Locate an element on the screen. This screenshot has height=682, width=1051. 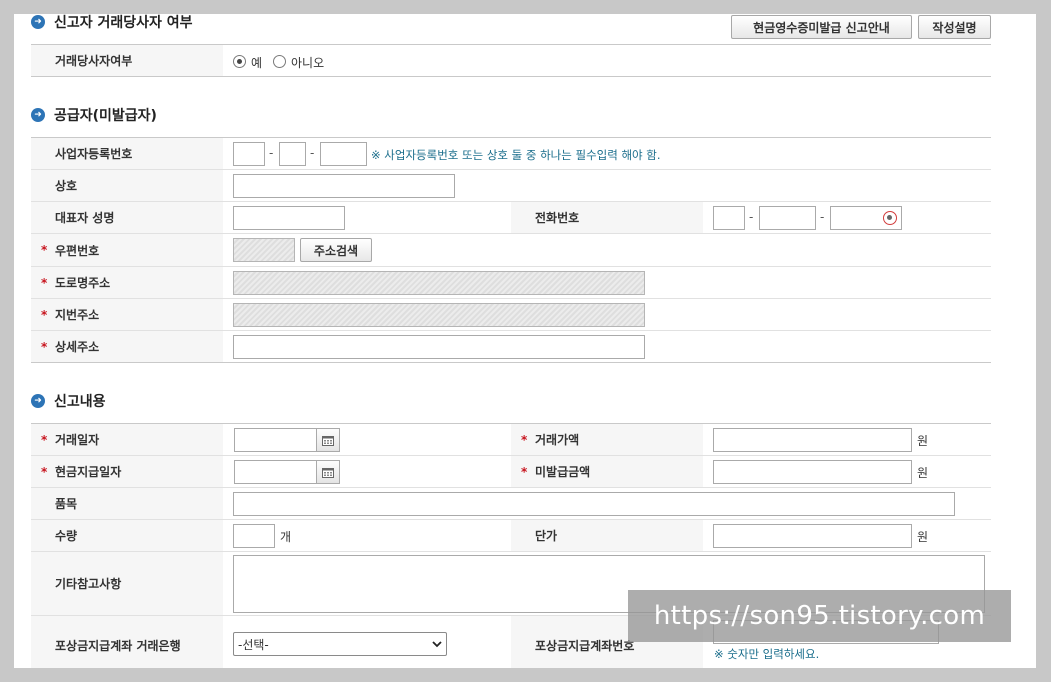
cash-date-label: * 현금지급일자 is located at coordinates (127, 471).